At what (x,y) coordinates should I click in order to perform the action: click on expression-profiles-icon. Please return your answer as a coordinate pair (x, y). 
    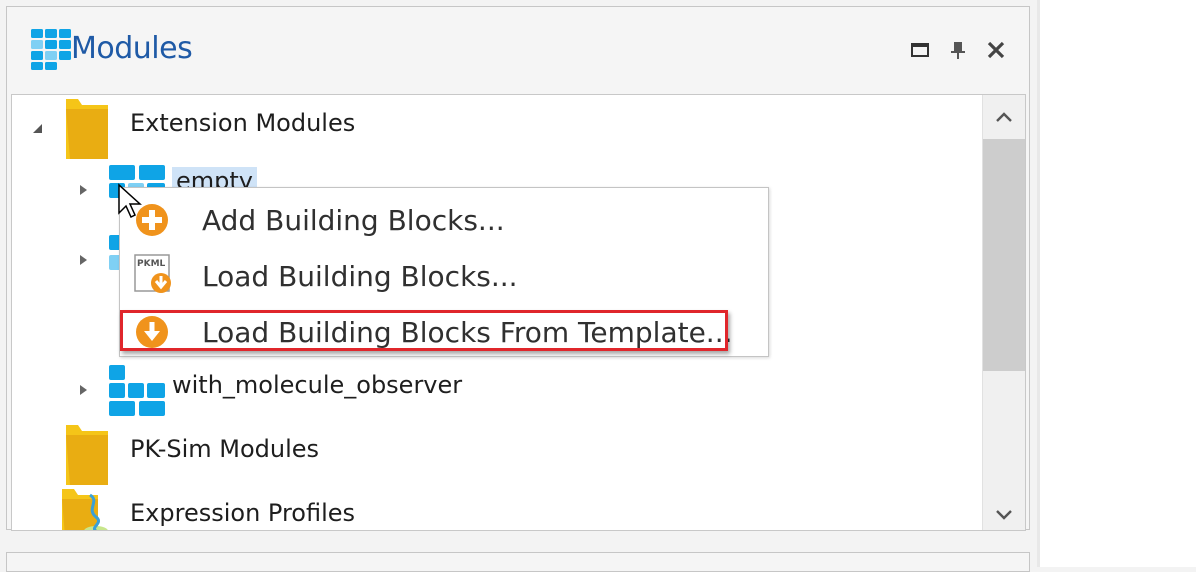
    Looking at the image, I should click on (85, 509).